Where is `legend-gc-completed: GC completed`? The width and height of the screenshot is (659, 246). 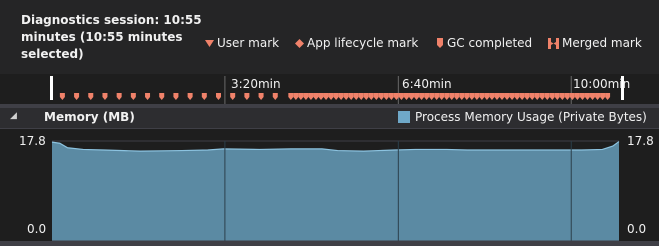
legend-gc-completed: GC completed is located at coordinates (484, 43).